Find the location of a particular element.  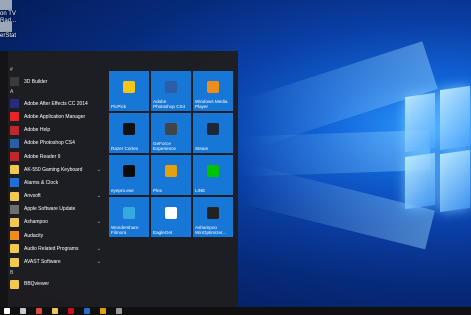

app-list-item-label: Adobe Application Manager is located at coordinates (55, 116).